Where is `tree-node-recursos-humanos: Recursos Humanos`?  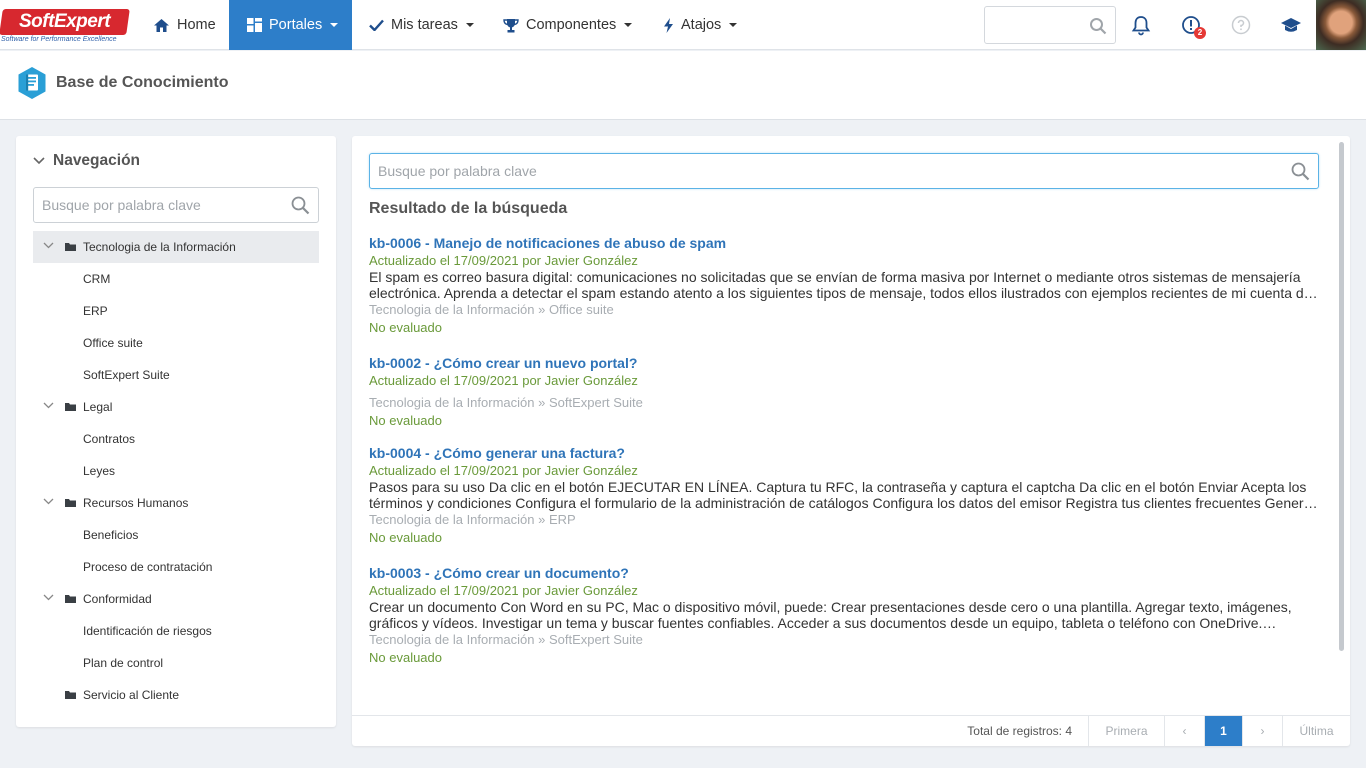
tree-node-recursos-humanos: Recursos Humanos is located at coordinates (176, 503).